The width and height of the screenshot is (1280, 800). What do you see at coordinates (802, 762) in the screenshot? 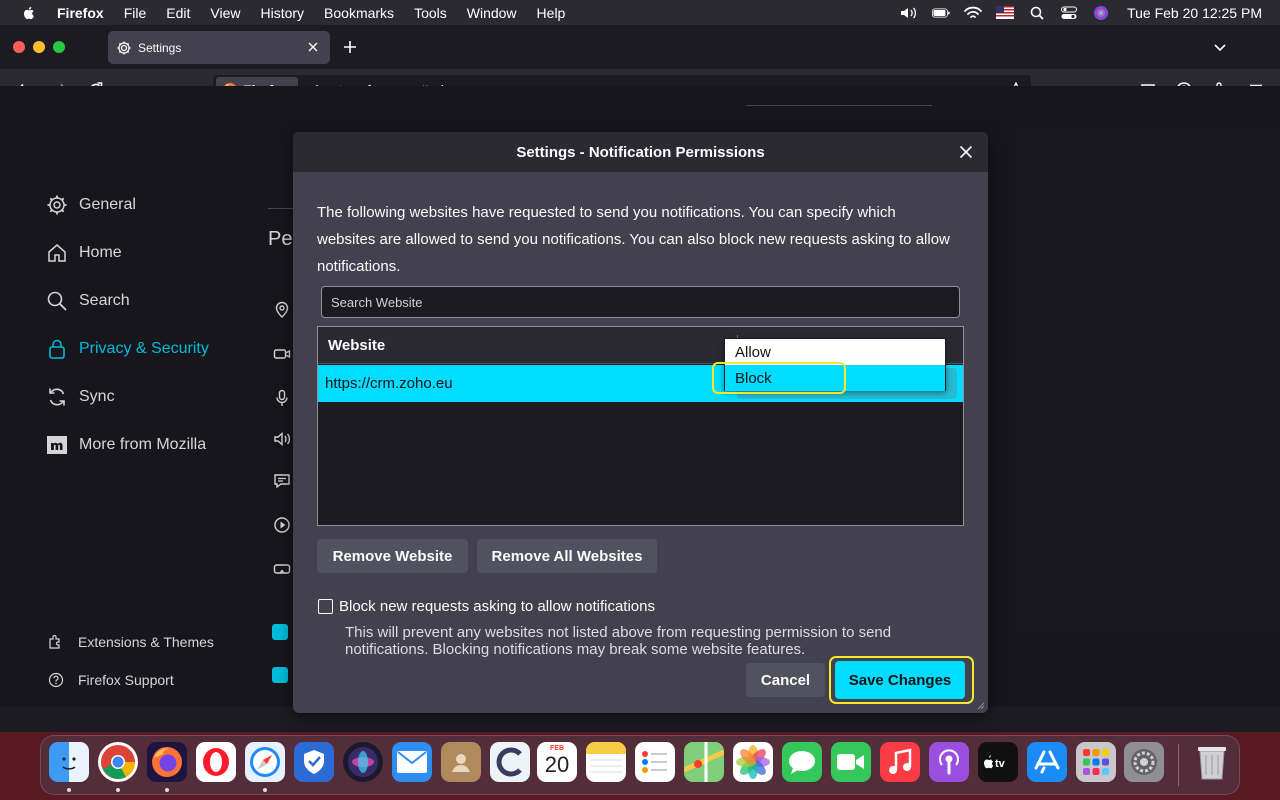
I see `messages-icon` at bounding box center [802, 762].